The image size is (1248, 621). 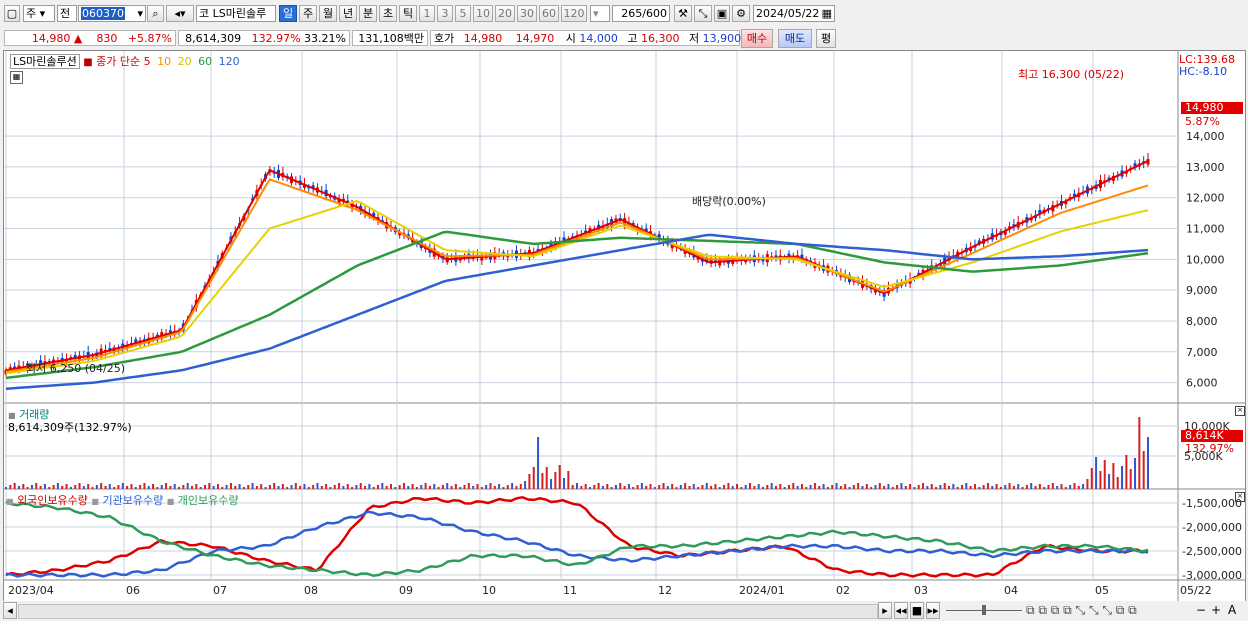 I want to click on period-second: 초, so click(x=388, y=13).